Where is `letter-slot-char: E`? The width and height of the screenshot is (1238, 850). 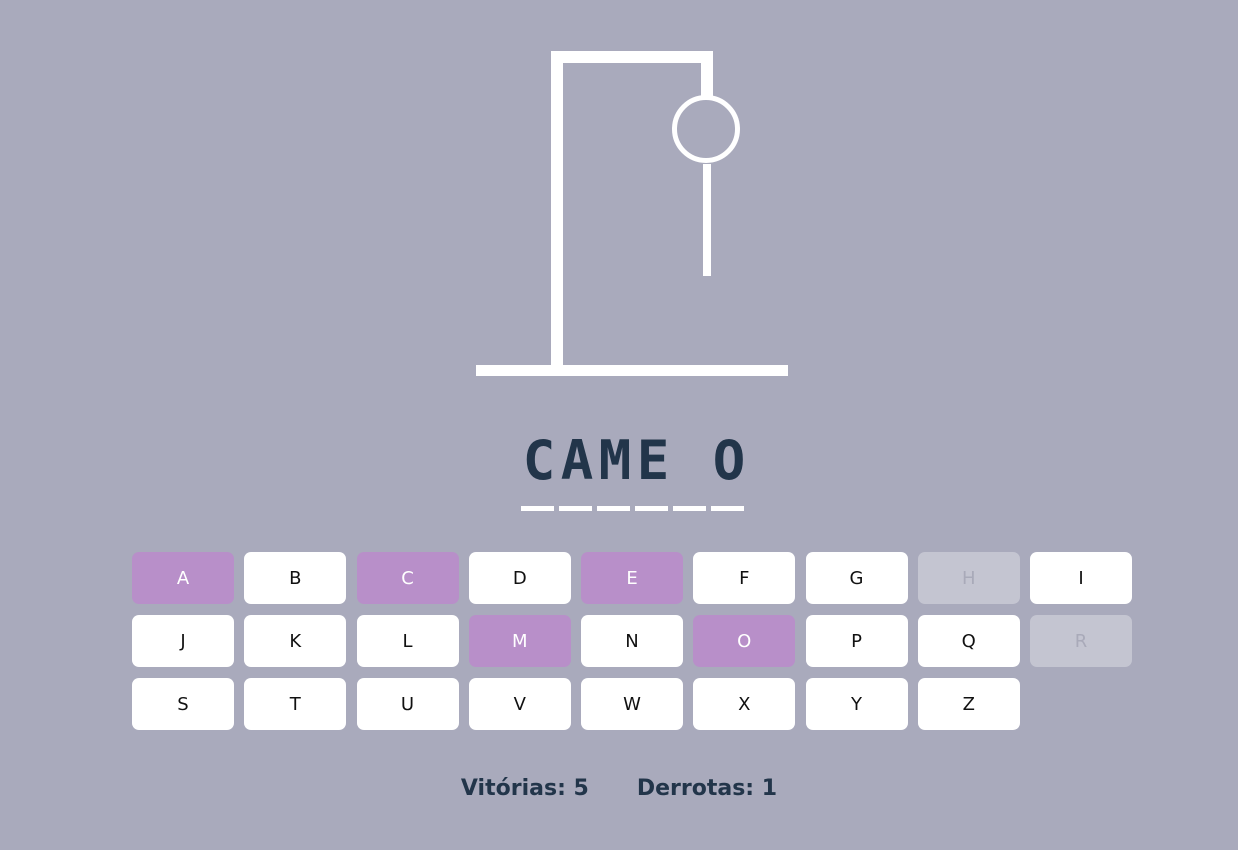 letter-slot-char: E is located at coordinates (653, 460).